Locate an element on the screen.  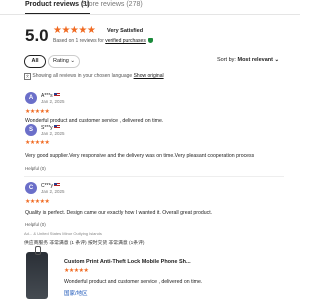
verified-purchases-link: verified purchases is located at coordinates (125, 41).